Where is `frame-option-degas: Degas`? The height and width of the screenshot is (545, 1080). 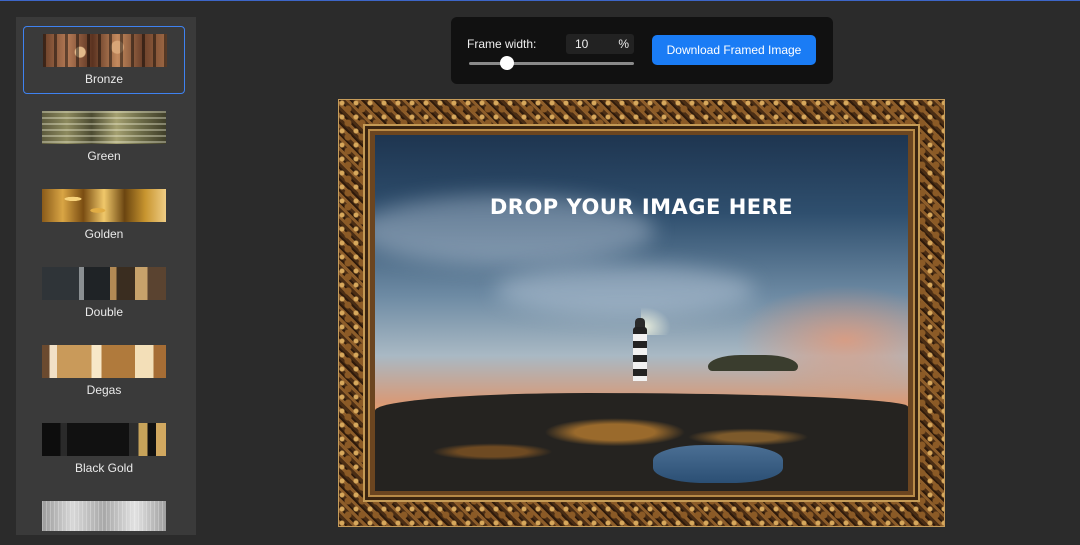 frame-option-degas: Degas is located at coordinates (104, 372).